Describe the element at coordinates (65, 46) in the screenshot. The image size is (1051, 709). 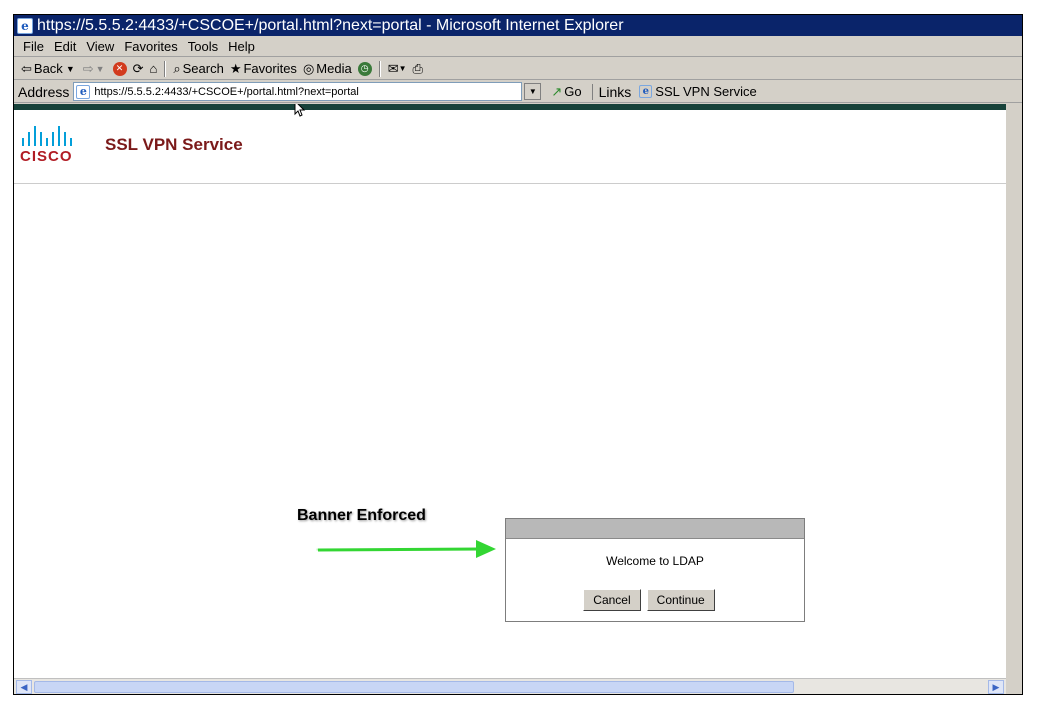
I see `menu-edit: Edit` at that location.